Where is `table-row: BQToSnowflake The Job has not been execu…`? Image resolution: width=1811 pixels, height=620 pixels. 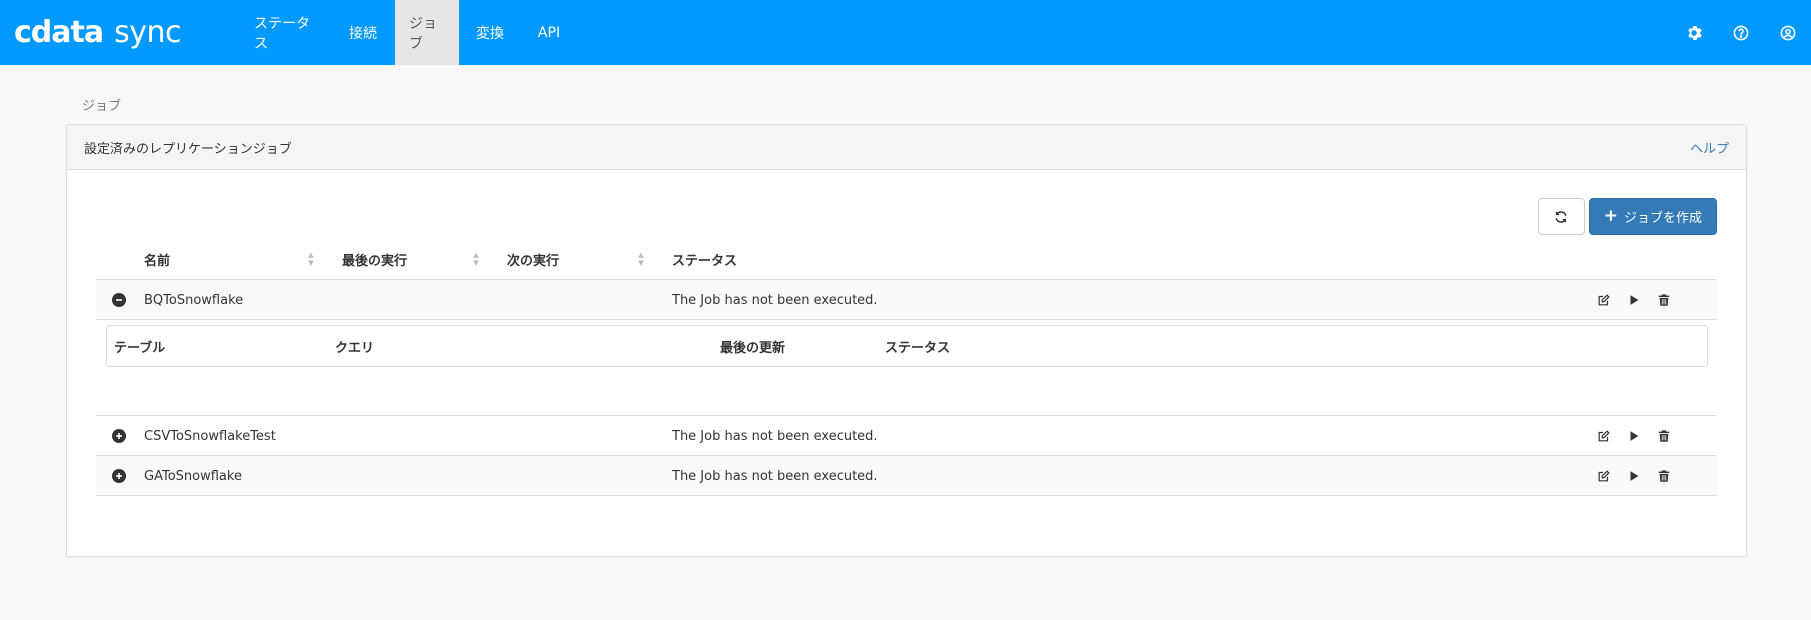
table-row: BQToSnowflake The Job has not been execu… is located at coordinates (906, 300).